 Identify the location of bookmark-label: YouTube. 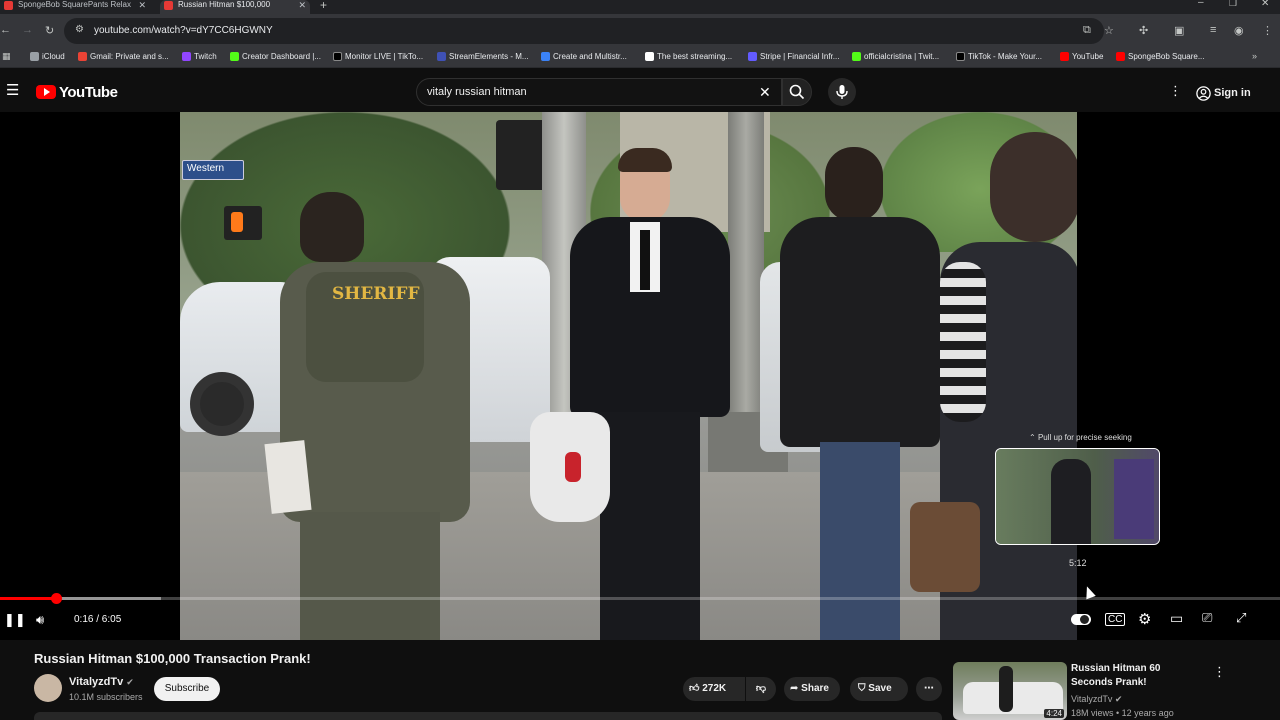
(1088, 56).